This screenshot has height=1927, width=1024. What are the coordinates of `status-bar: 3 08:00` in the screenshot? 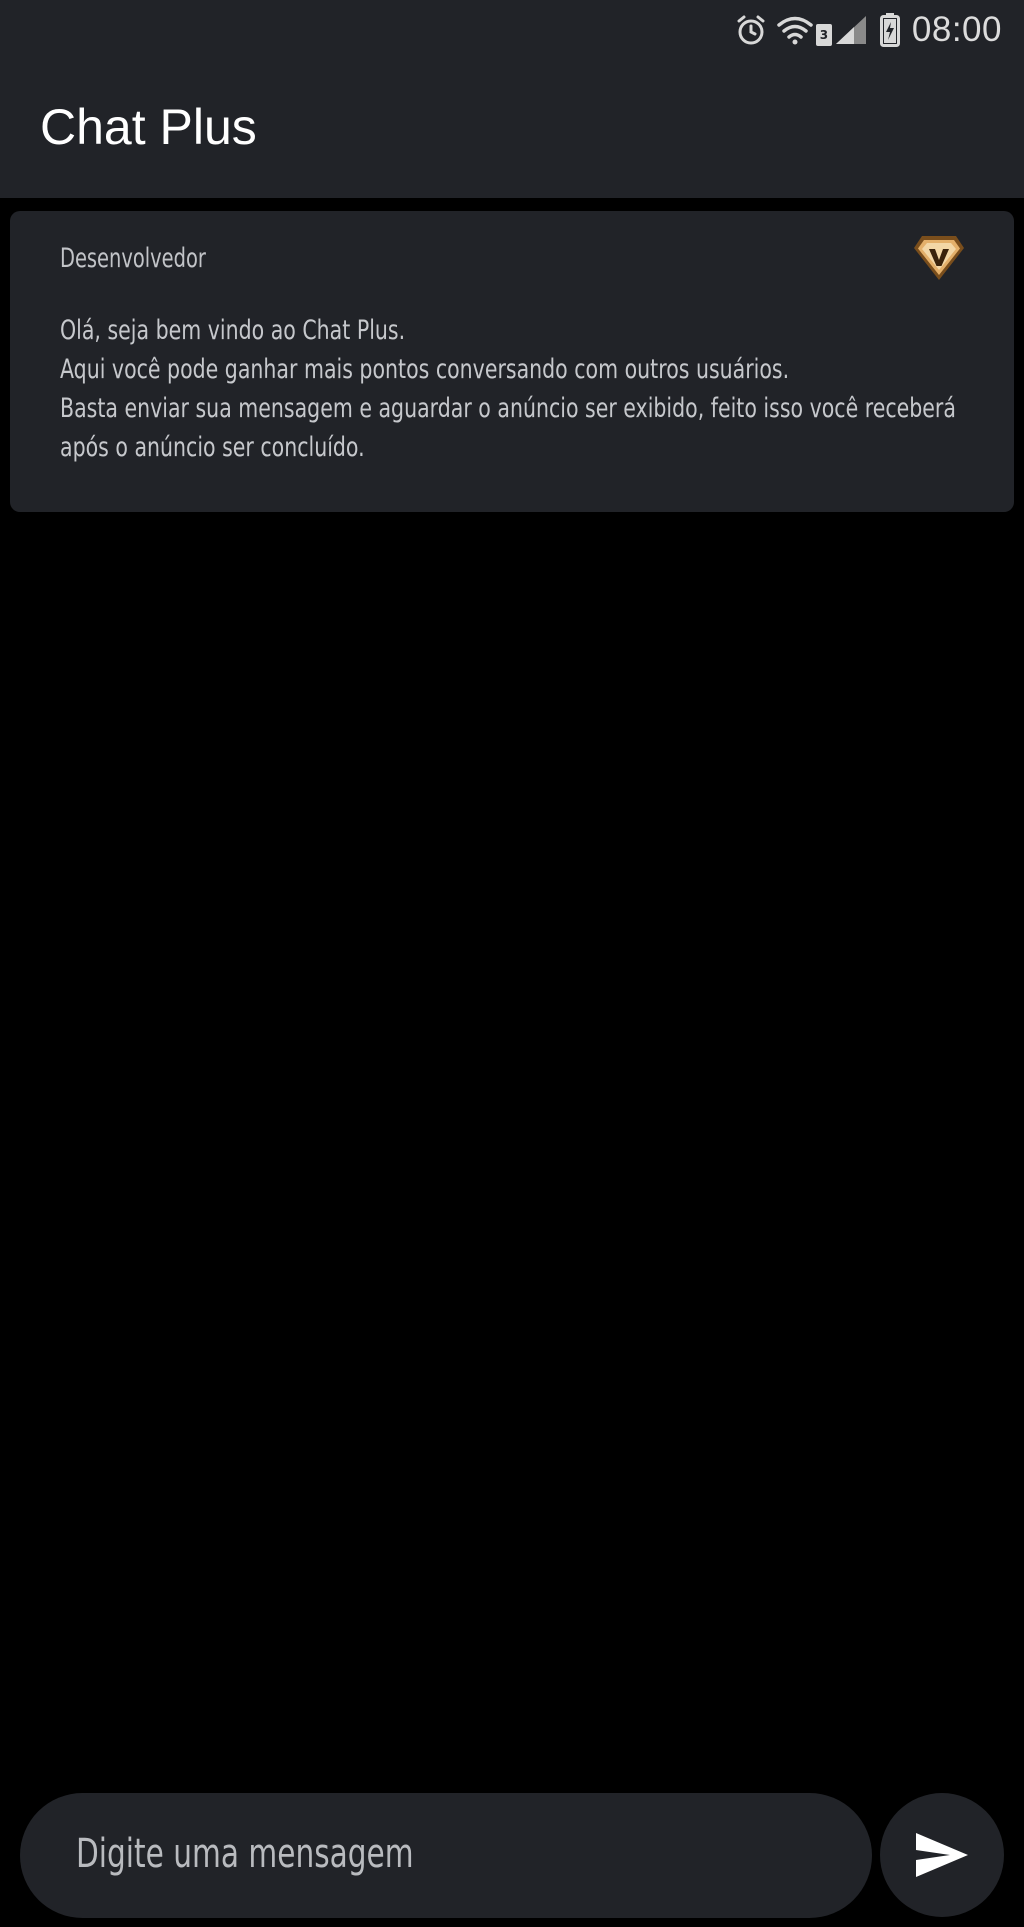 It's located at (512, 30).